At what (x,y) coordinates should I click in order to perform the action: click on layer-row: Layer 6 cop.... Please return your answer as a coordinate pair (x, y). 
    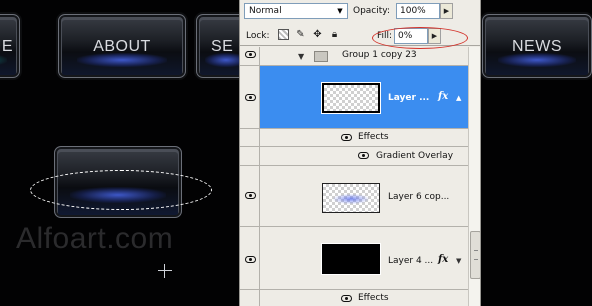
    Looking at the image, I should click on (354, 196).